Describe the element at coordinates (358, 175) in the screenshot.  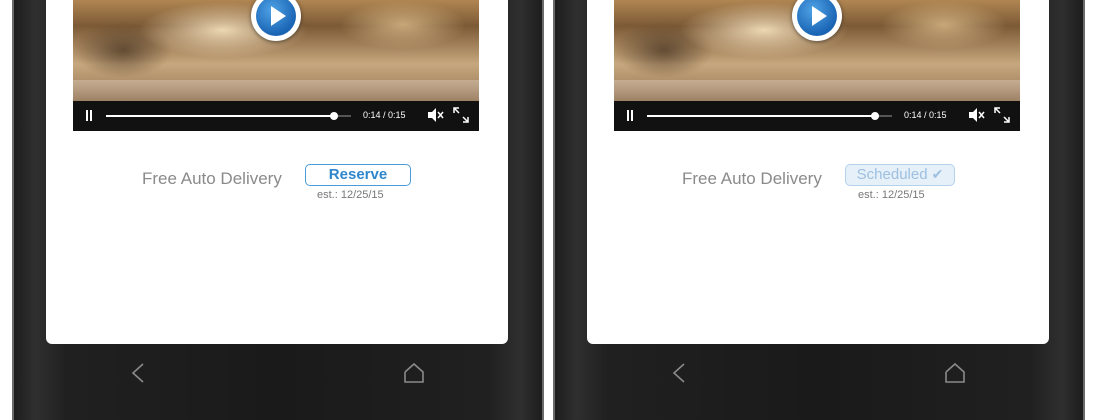
I see `reserve-button: Reserve` at that location.